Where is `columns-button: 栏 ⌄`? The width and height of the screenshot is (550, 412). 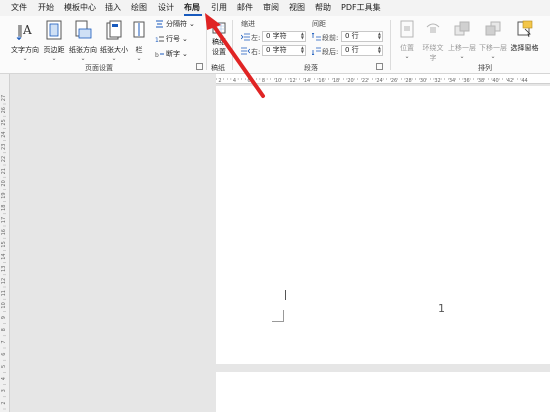
columns-button: 栏 ⌄ is located at coordinates (139, 41).